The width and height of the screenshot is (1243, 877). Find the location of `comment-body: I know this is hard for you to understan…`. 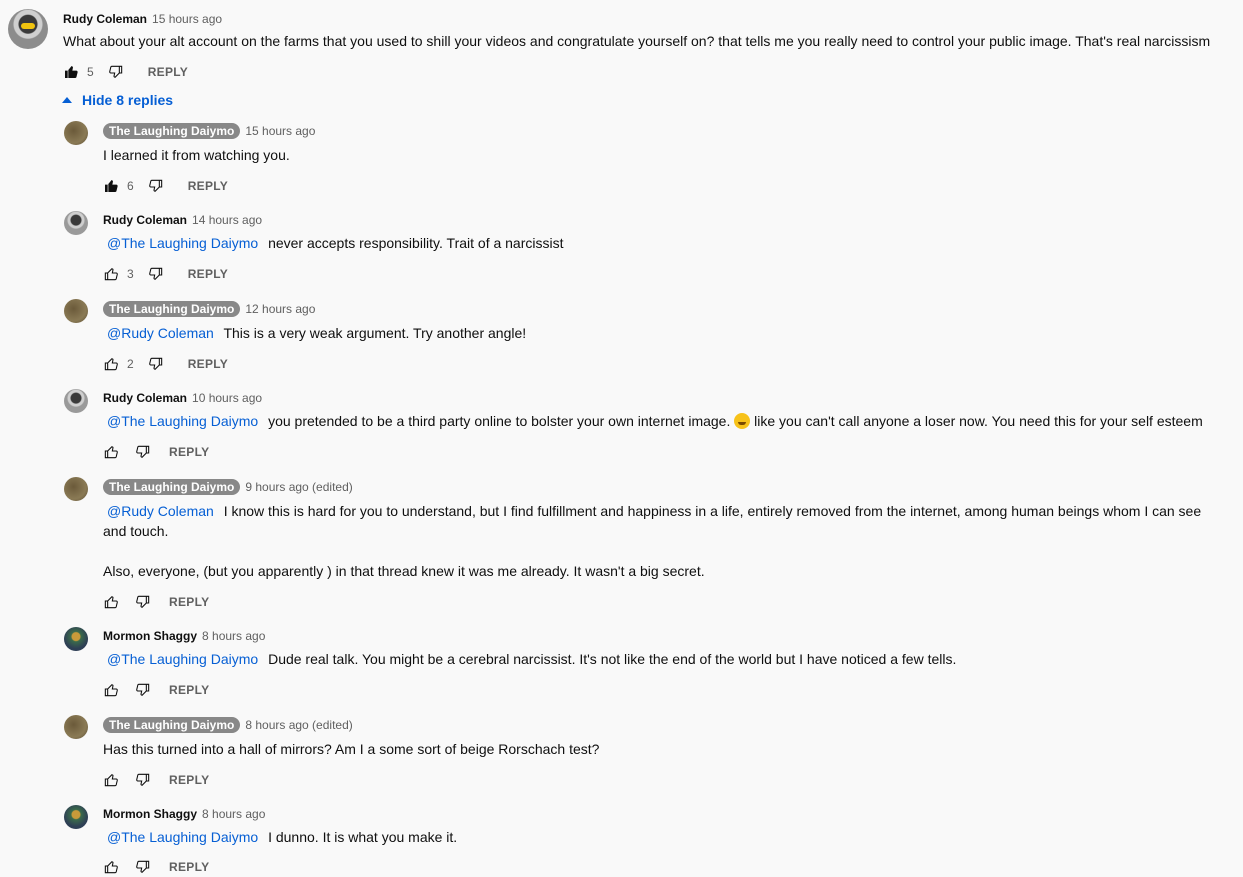

comment-body: I know this is hard for you to understan… is located at coordinates (652, 521).